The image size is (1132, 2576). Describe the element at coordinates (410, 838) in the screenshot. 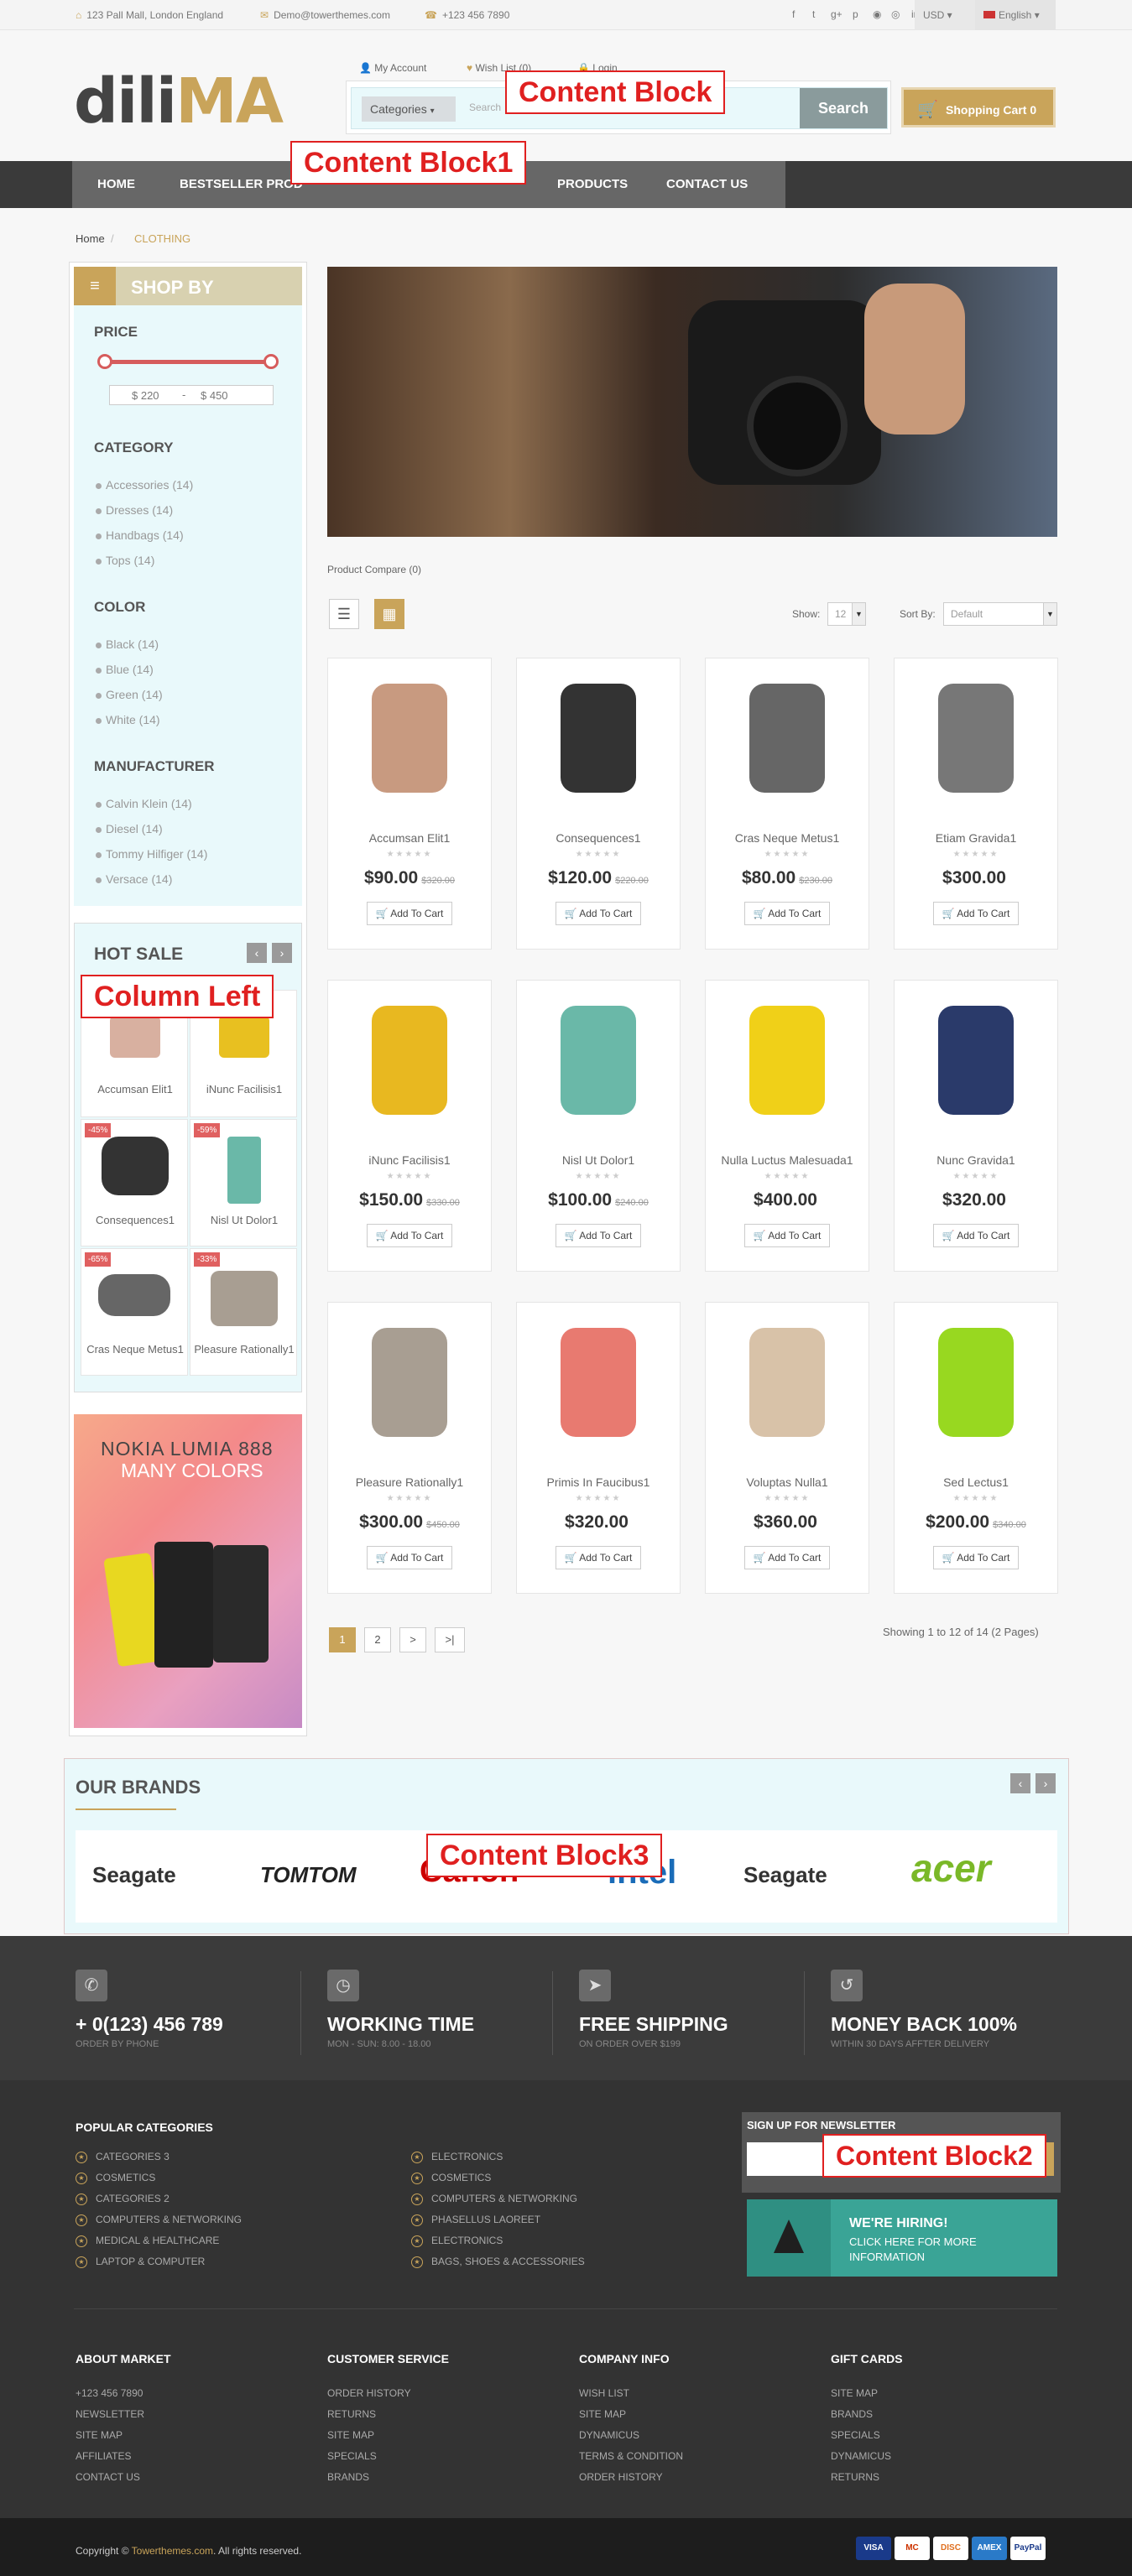

I see `product-name: Accumsan Elit1` at that location.